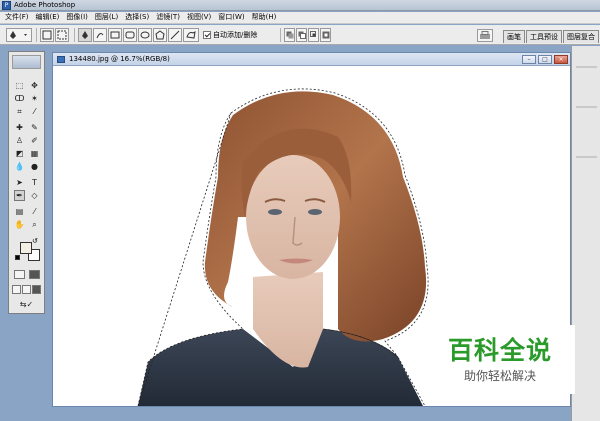  I want to click on minimize-button: –, so click(529, 59).